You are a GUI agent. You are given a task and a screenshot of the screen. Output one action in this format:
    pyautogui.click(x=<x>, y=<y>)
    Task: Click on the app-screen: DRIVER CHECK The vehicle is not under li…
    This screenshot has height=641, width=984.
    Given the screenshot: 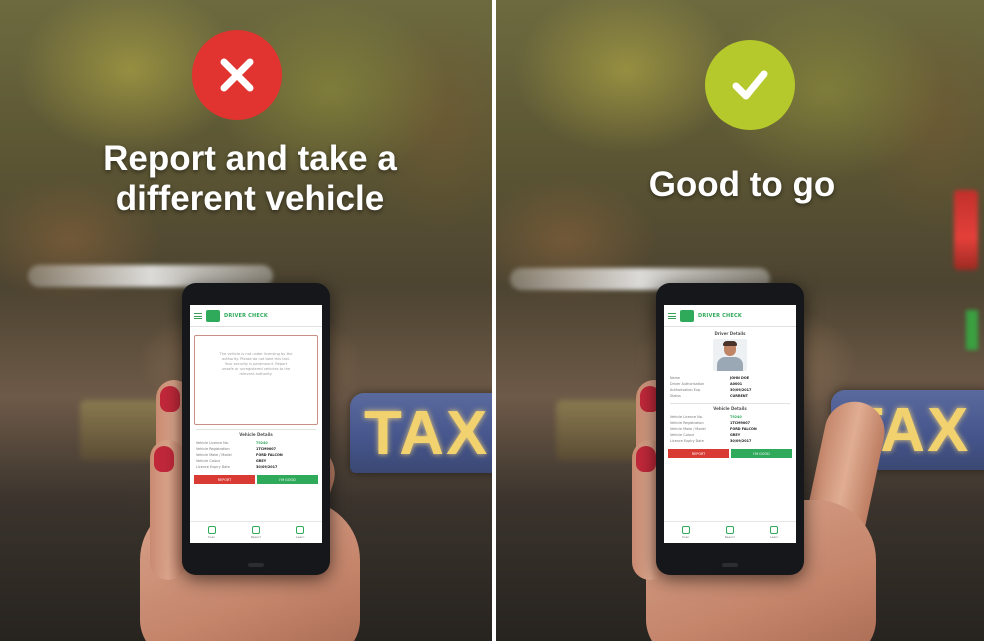 What is the action you would take?
    pyautogui.click(x=256, y=424)
    